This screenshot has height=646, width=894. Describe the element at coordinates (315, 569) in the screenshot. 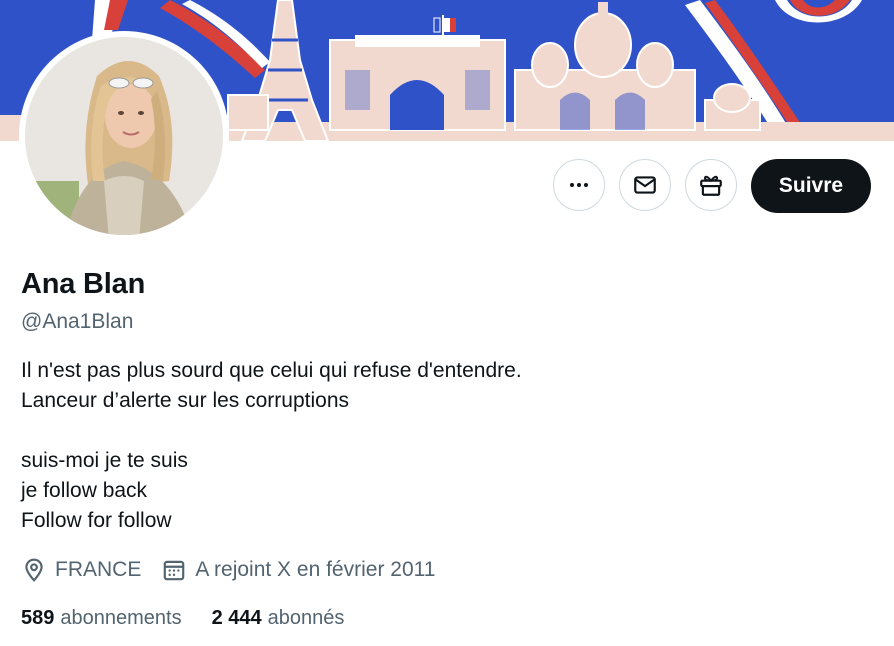

I see `join-date-text: A rejoint X en février 2011` at that location.